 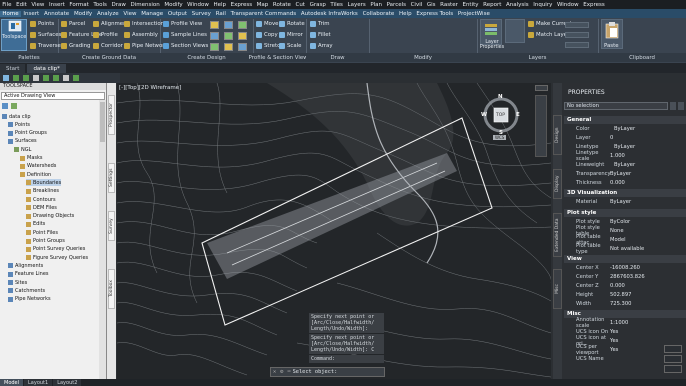 What do you see at coordinates (50, 216) in the screenshot?
I see `tree-item-drawing-objects: Drawing Objects` at bounding box center [50, 216].